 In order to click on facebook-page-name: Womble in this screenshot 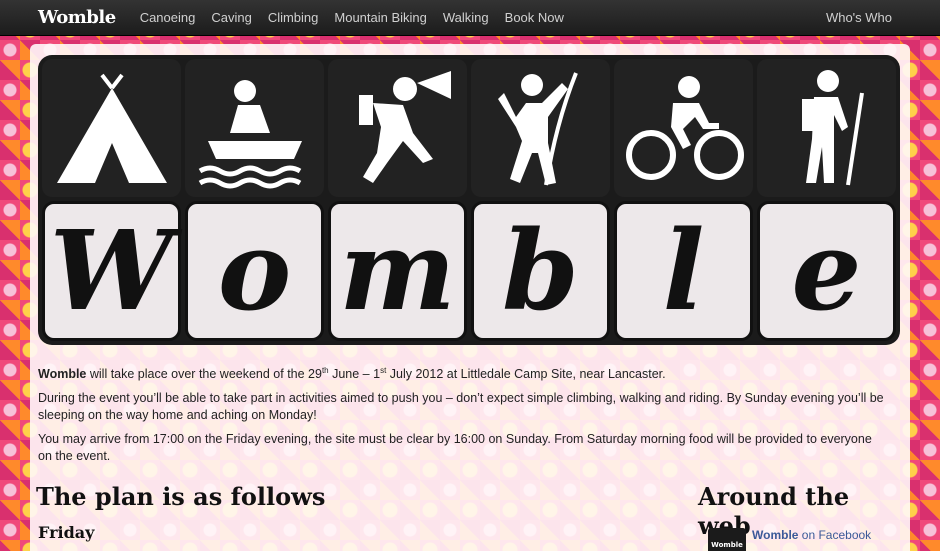, I will do `click(775, 535)`.